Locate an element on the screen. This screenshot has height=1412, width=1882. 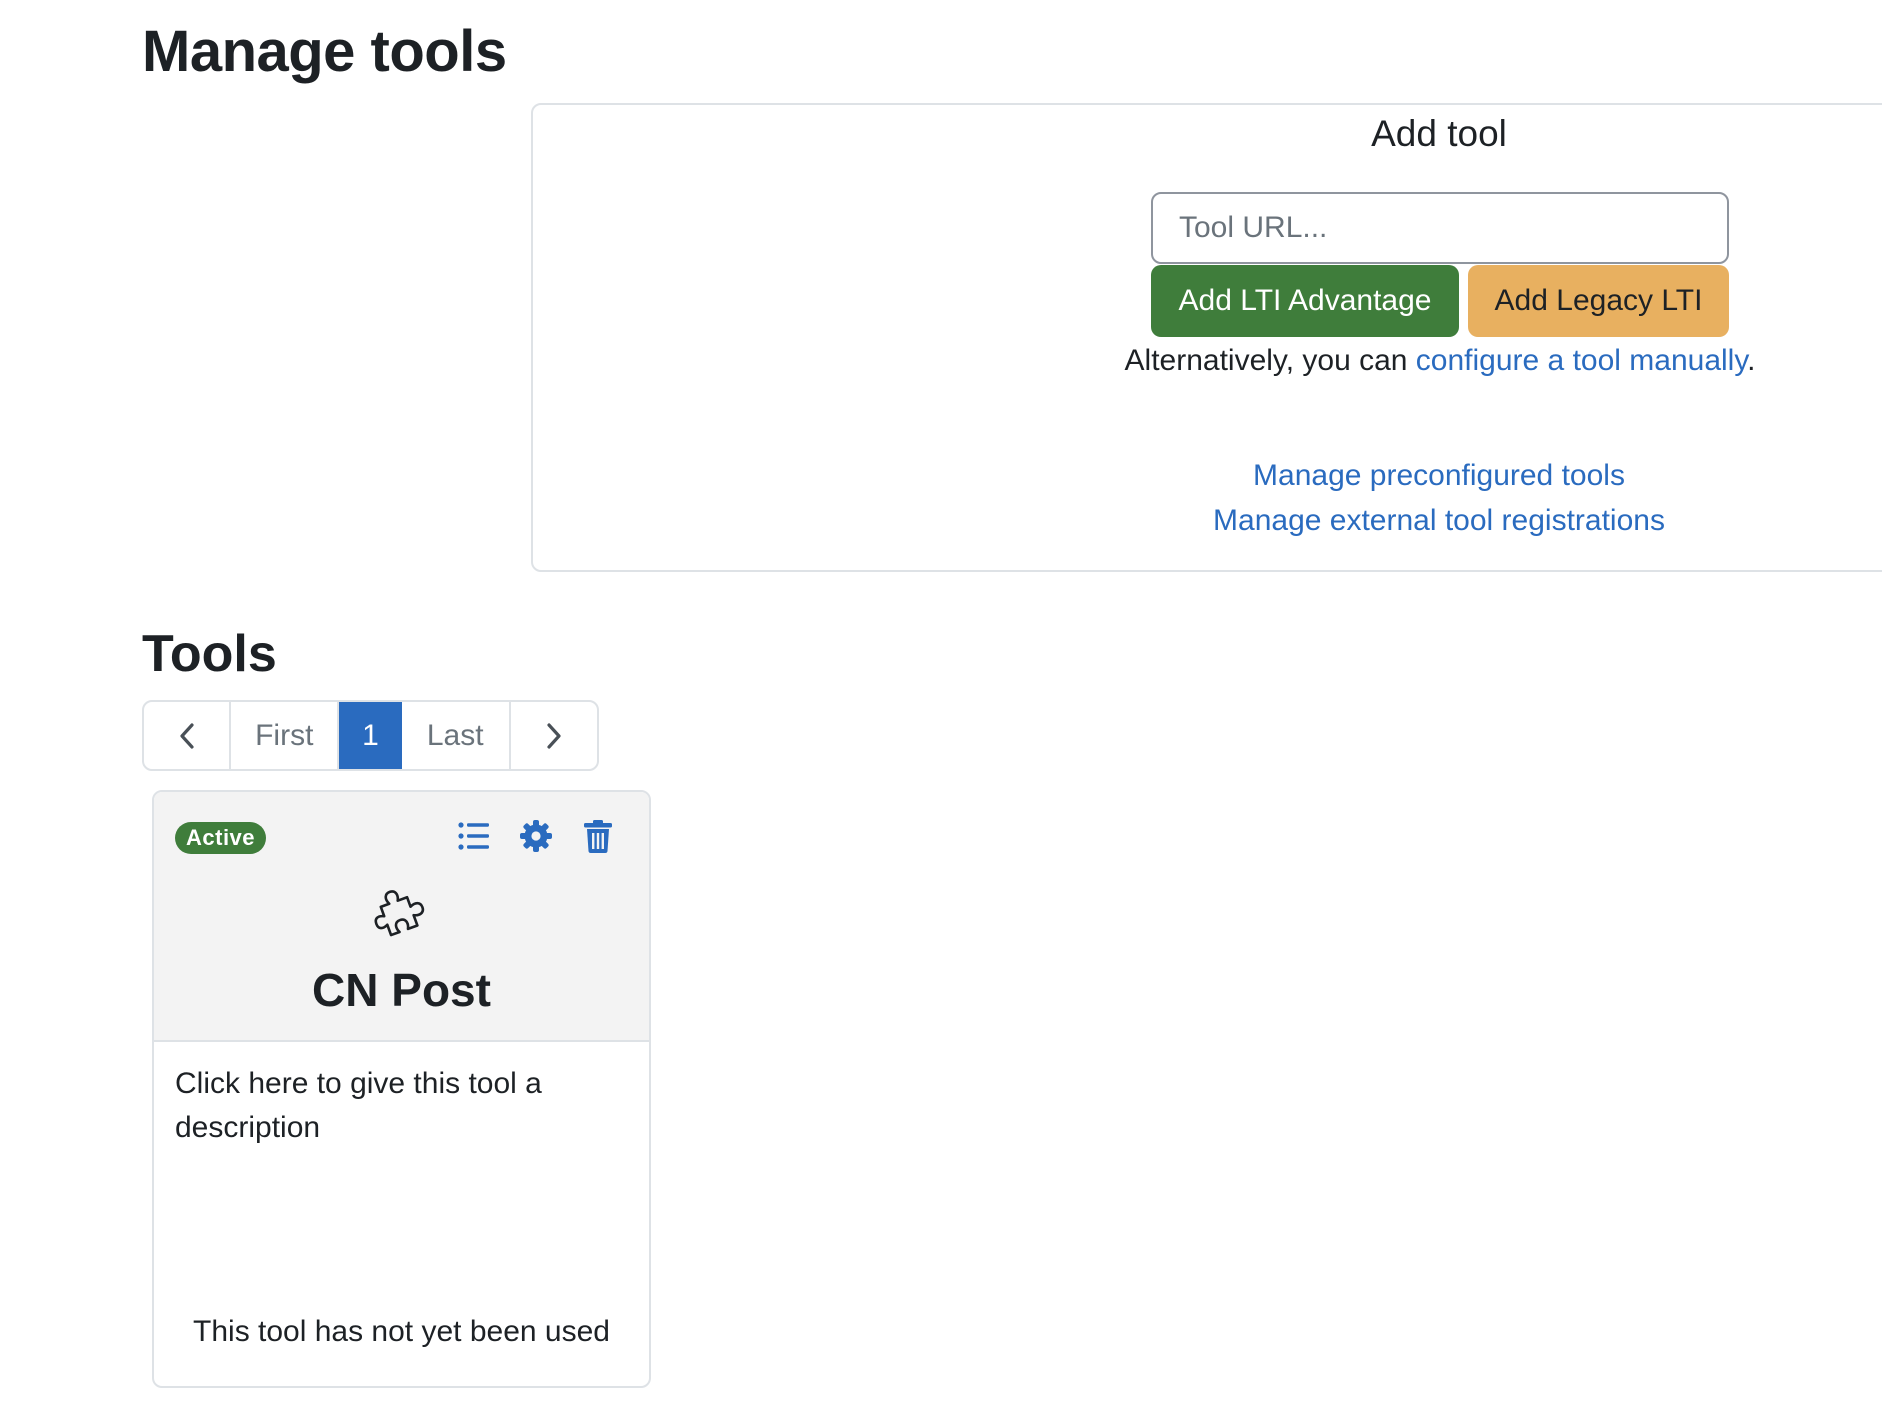
tool-card-header: Active CN Post is located at coordinates (401, 917).